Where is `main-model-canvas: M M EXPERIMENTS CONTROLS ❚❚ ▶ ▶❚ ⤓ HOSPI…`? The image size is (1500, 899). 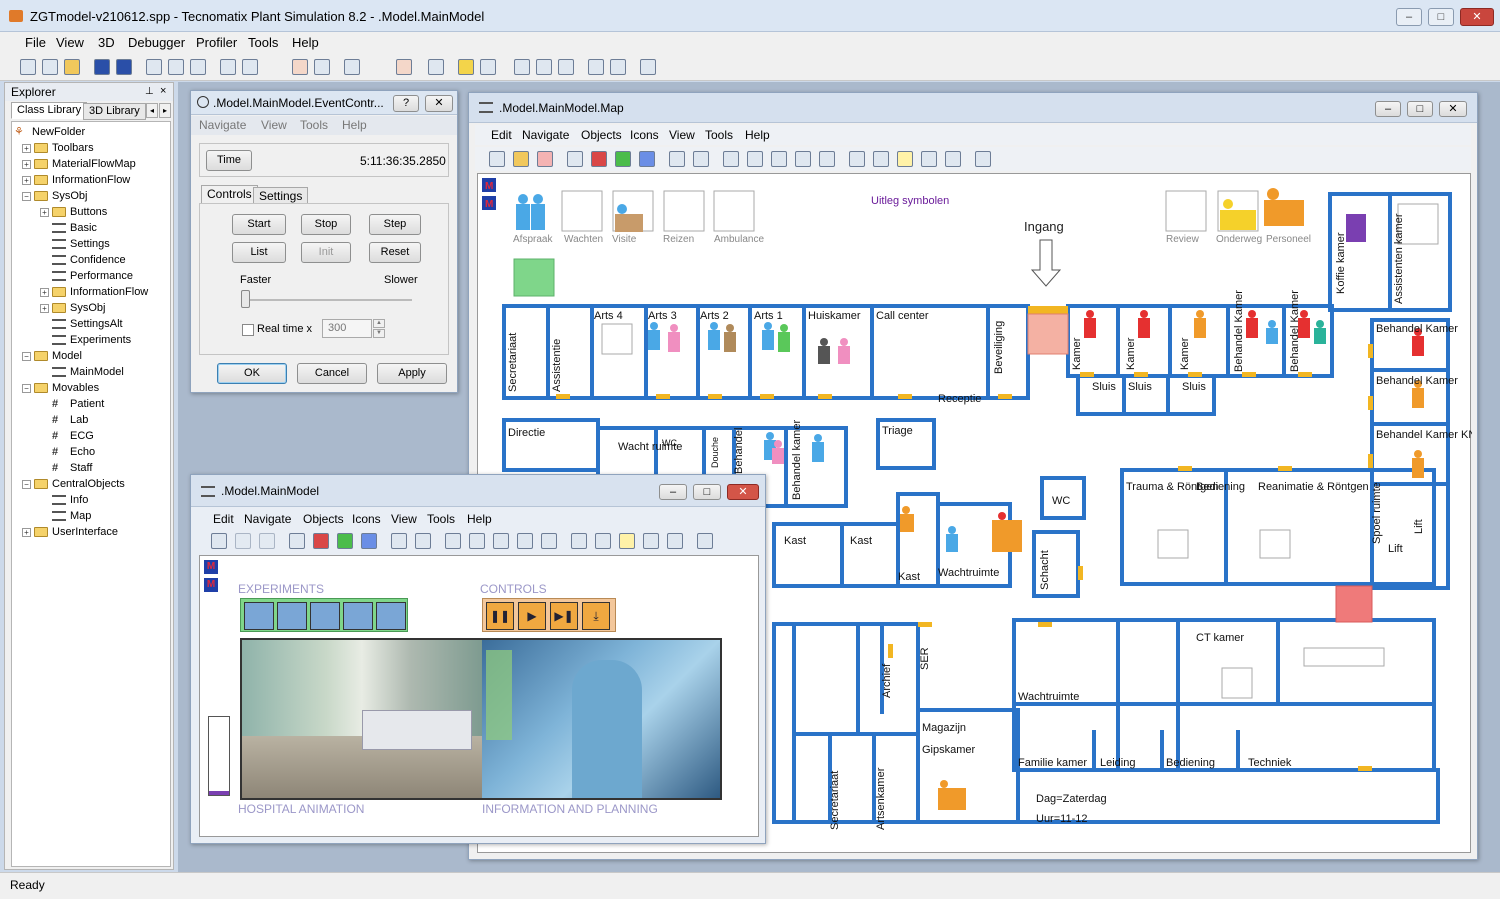
main-model-canvas: M M EXPERIMENTS CONTROLS ❚❚ ▶ ▶❚ ⤓ HOSPI… is located at coordinates (479, 696).